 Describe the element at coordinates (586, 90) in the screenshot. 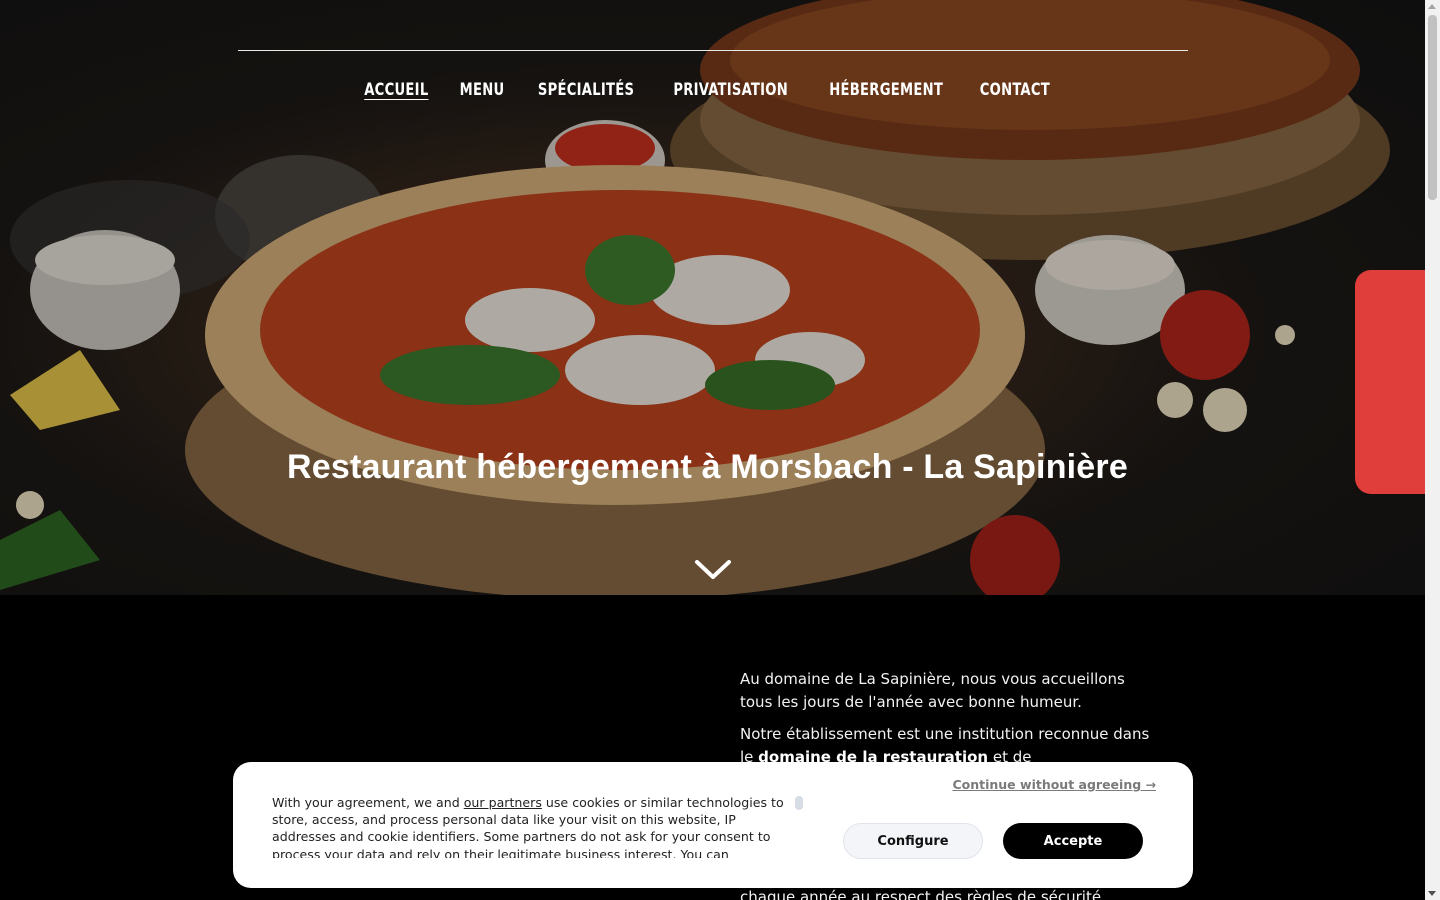

I see `nav-item-specialites: SPÉCIALITÉS` at that location.